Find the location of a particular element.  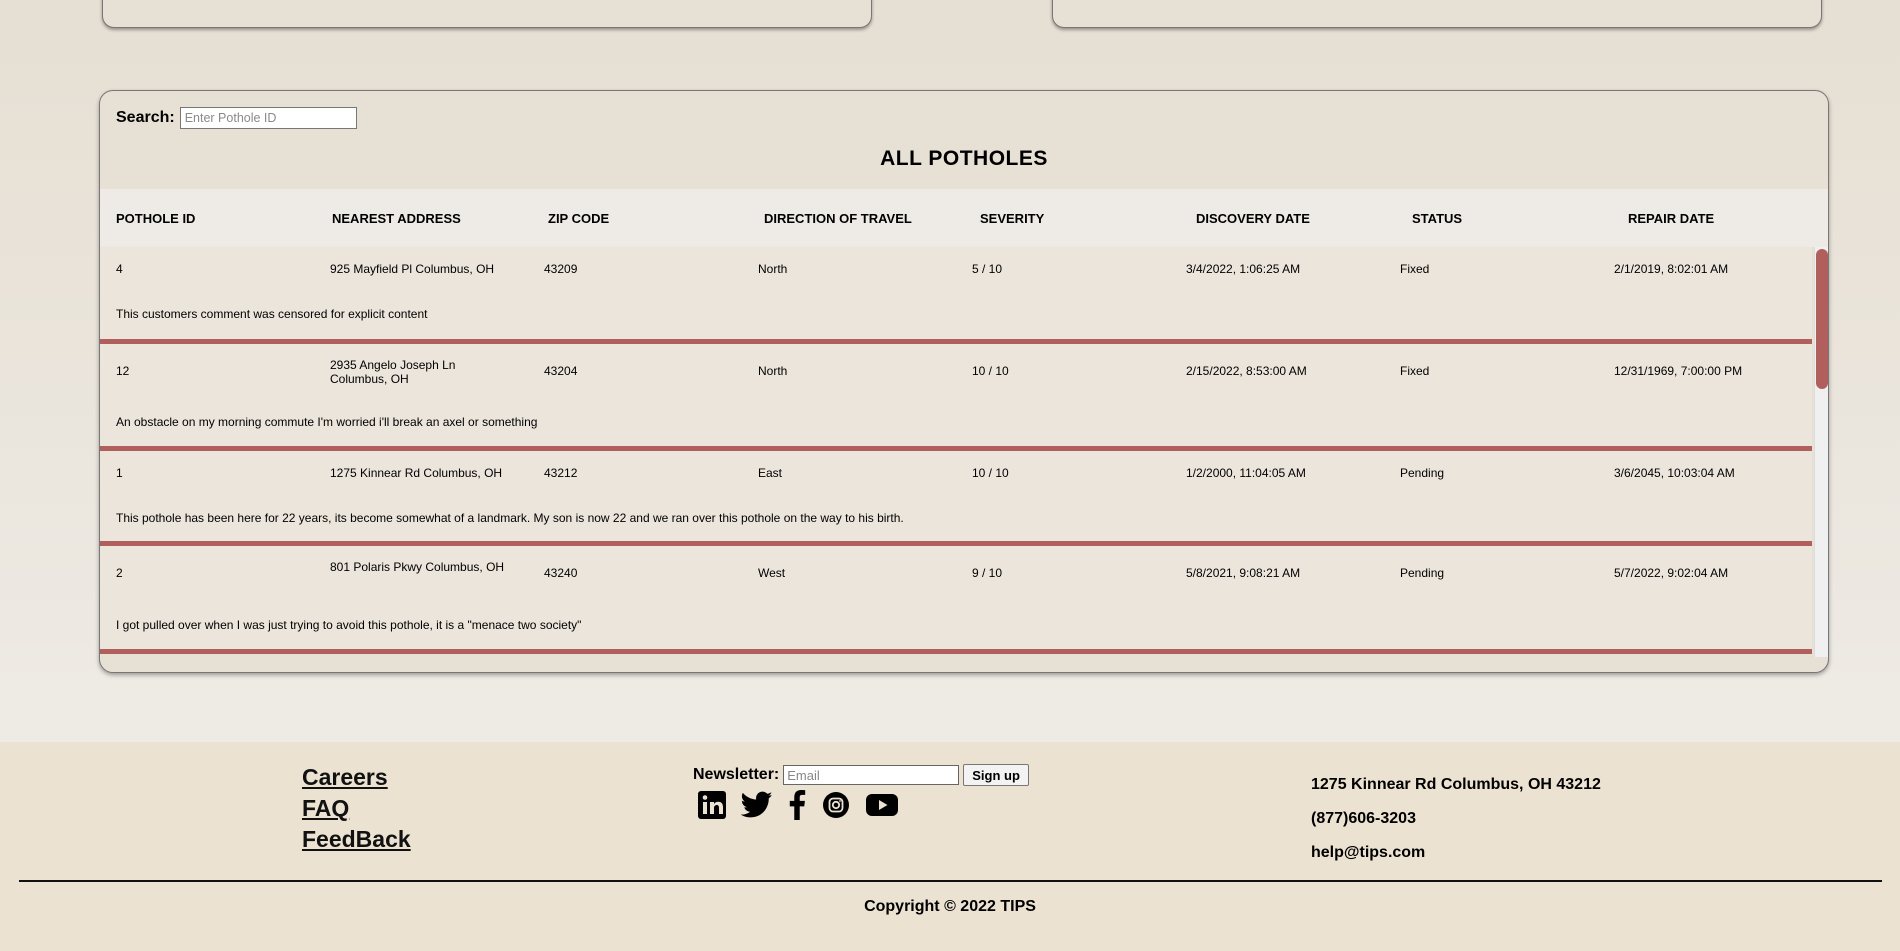

cell-repair-date: 3/6/2045, 10:03:04 AM is located at coordinates (1674, 473).